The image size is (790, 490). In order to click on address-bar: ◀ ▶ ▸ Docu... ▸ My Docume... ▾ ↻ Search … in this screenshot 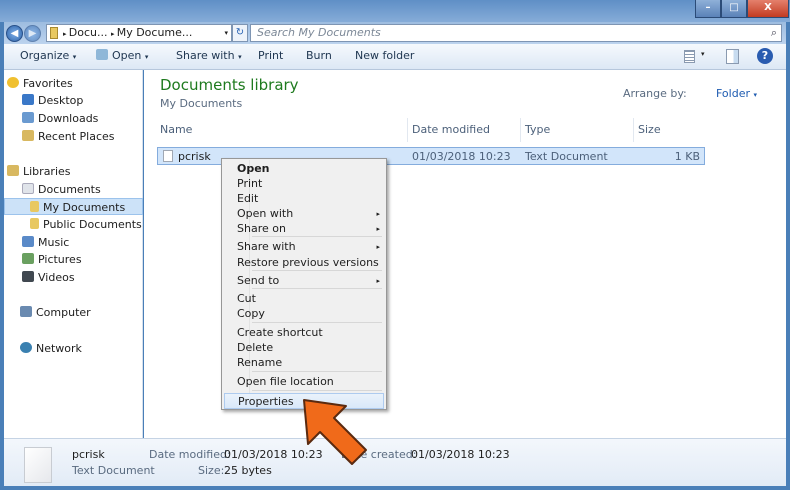, I will do `click(395, 33)`.